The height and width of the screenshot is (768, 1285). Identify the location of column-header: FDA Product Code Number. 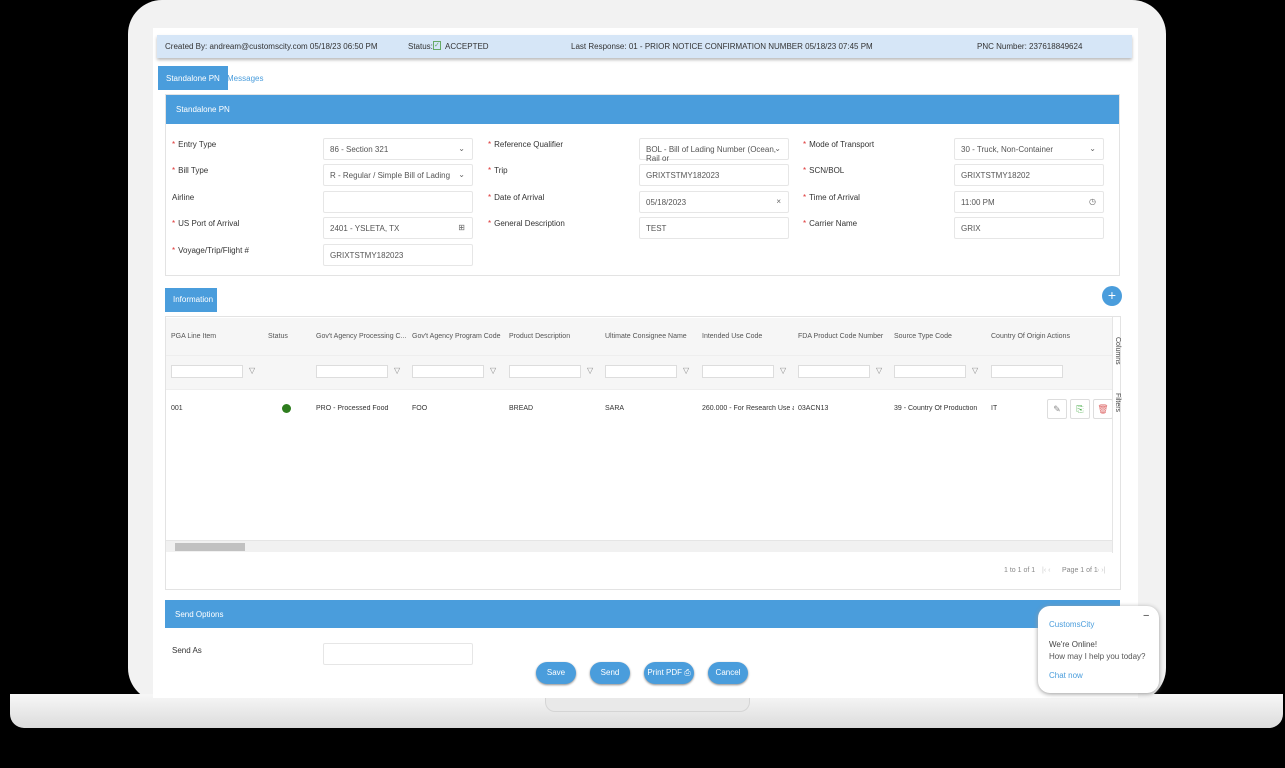
(840, 336).